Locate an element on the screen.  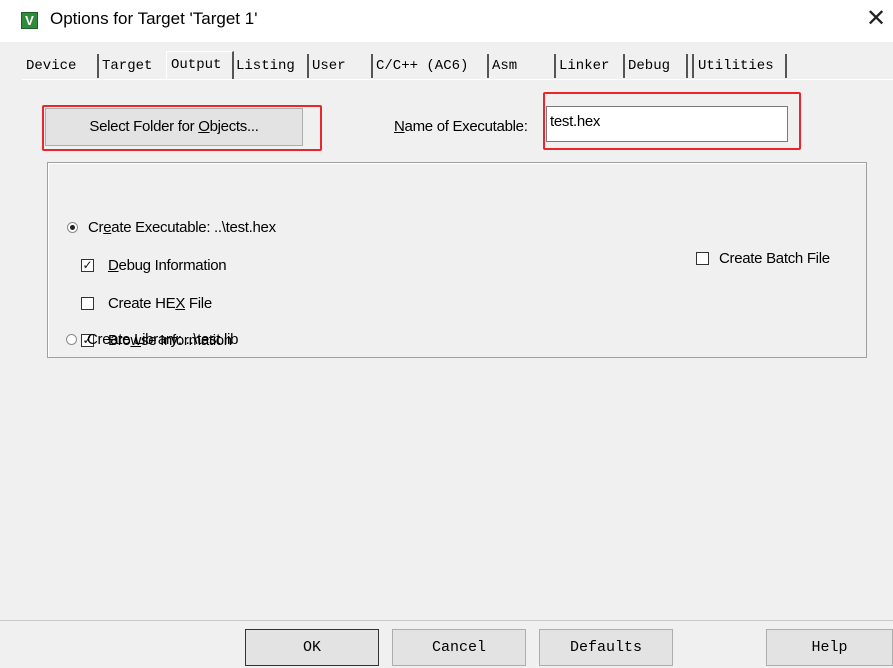
help-button: Help is located at coordinates (829, 647).